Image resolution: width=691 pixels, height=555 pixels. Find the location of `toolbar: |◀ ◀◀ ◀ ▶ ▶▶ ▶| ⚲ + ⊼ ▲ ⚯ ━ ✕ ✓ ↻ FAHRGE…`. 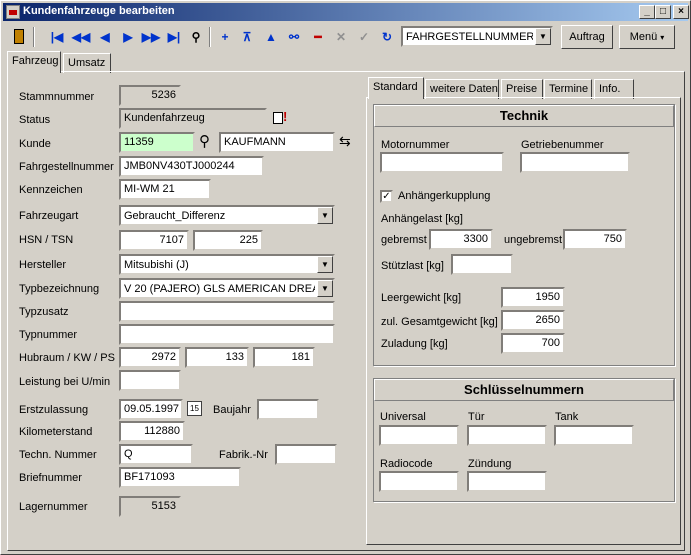

toolbar: |◀ ◀◀ ◀ ▶ ▶▶ ▶| ⚲ + ⊼ ▲ ⚯ ━ ✕ ✓ ↻ FAHRGE… is located at coordinates (345, 37).